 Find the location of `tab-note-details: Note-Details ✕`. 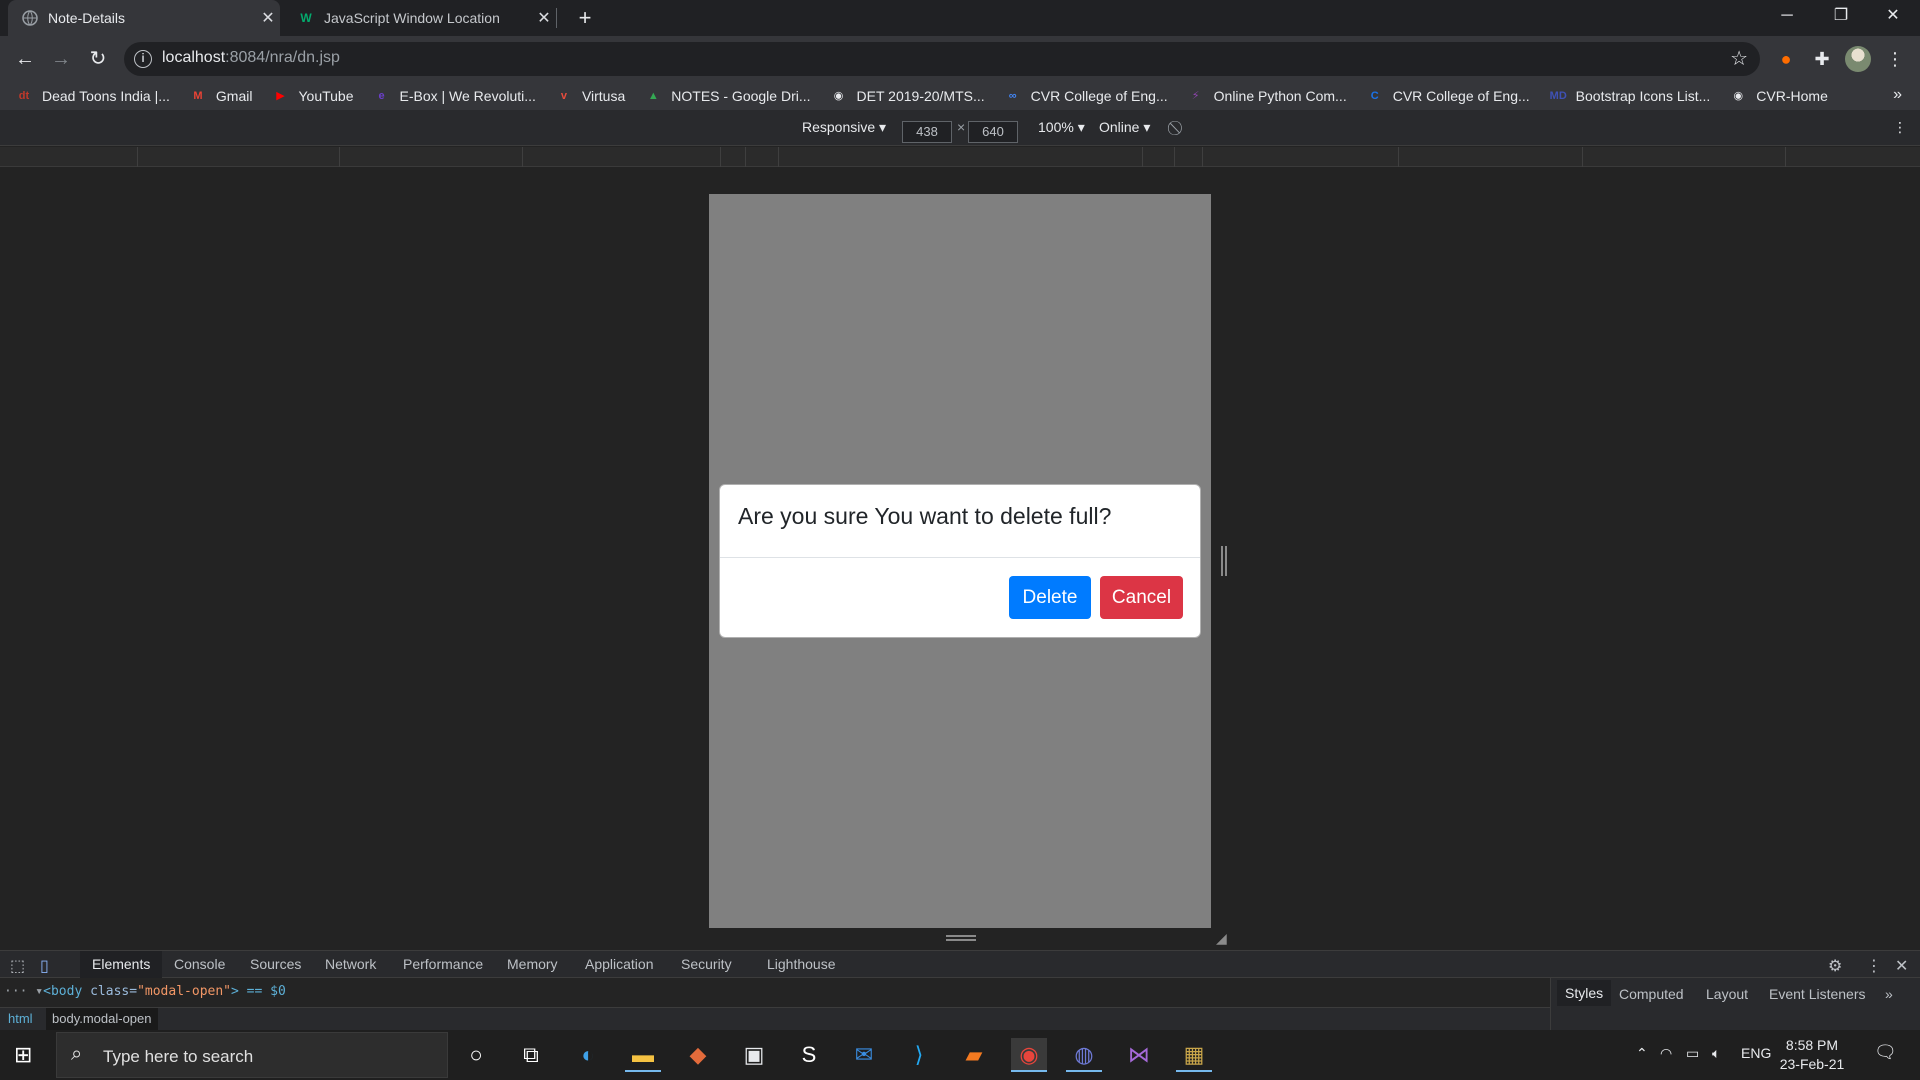

tab-note-details: Note-Details ✕ is located at coordinates (144, 18).